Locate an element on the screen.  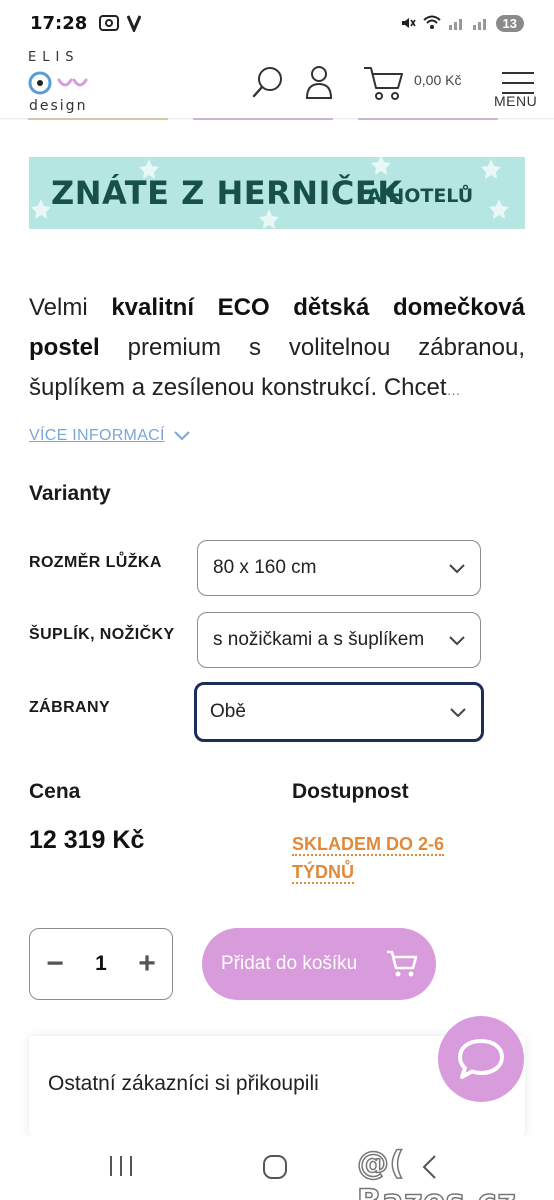
menu-label: MENU is located at coordinates (515, 101).